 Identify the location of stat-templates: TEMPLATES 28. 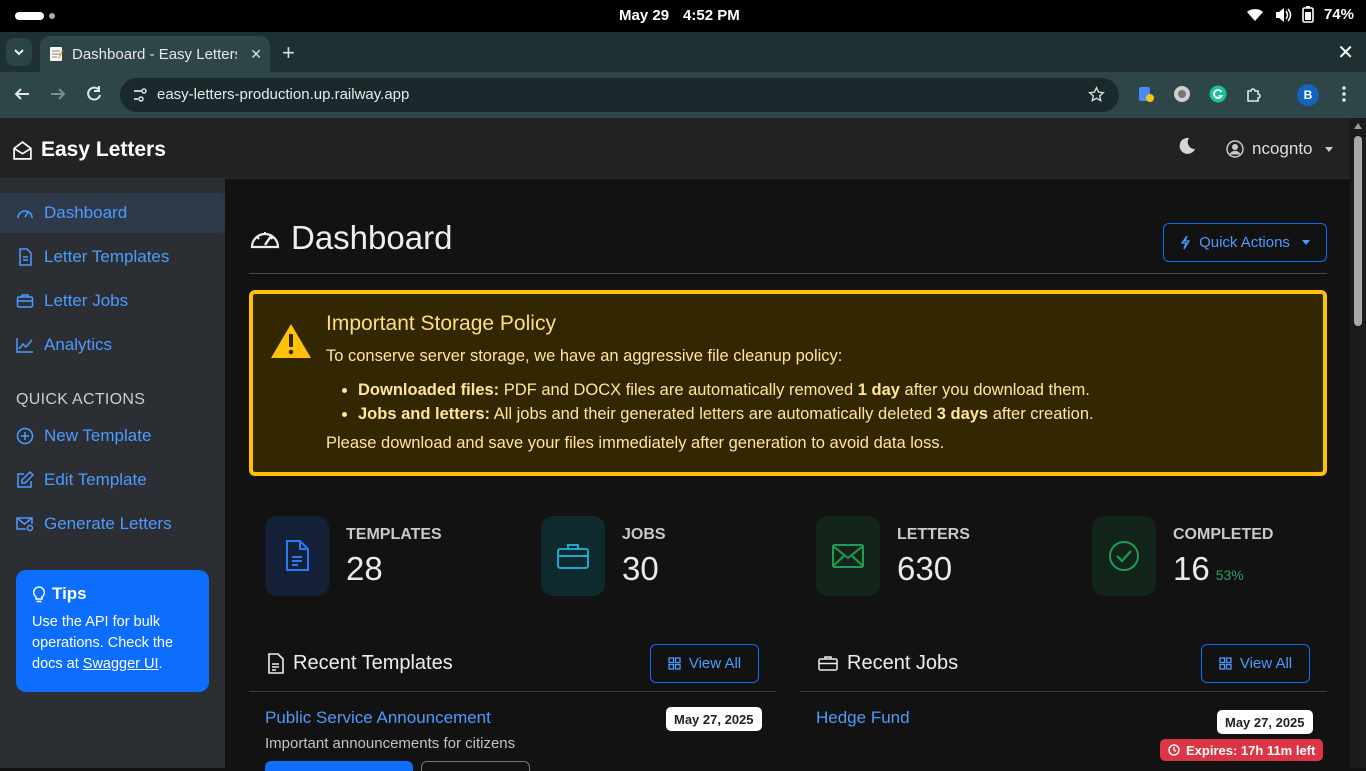
(395, 556).